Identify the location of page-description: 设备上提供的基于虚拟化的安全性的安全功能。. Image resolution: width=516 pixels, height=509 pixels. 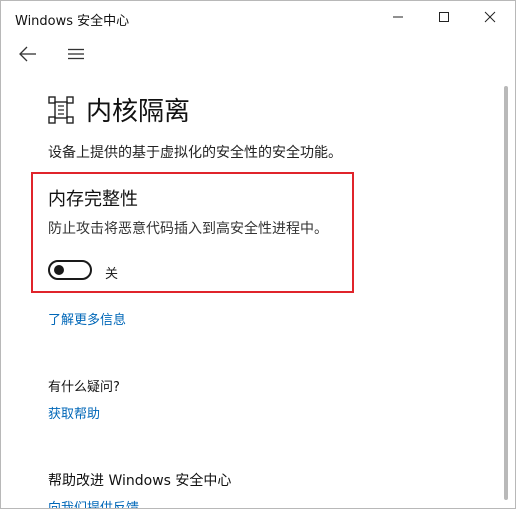
(195, 153).